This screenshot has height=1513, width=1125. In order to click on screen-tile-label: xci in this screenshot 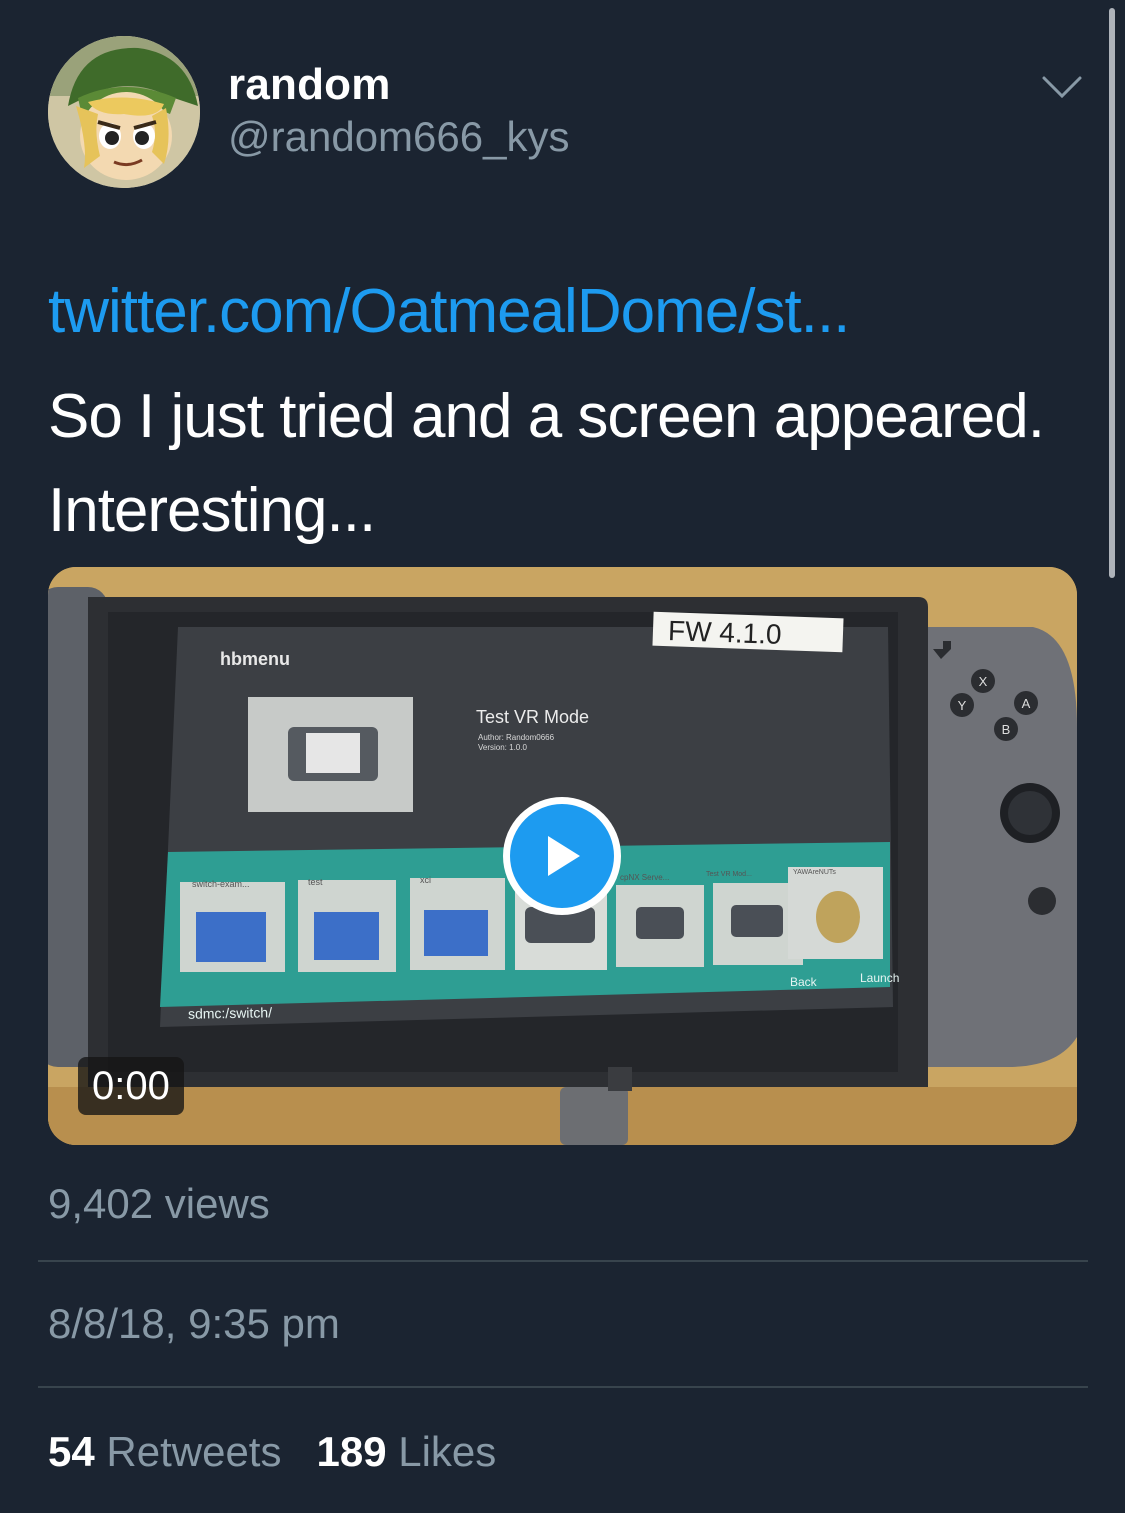, I will do `click(425, 880)`.